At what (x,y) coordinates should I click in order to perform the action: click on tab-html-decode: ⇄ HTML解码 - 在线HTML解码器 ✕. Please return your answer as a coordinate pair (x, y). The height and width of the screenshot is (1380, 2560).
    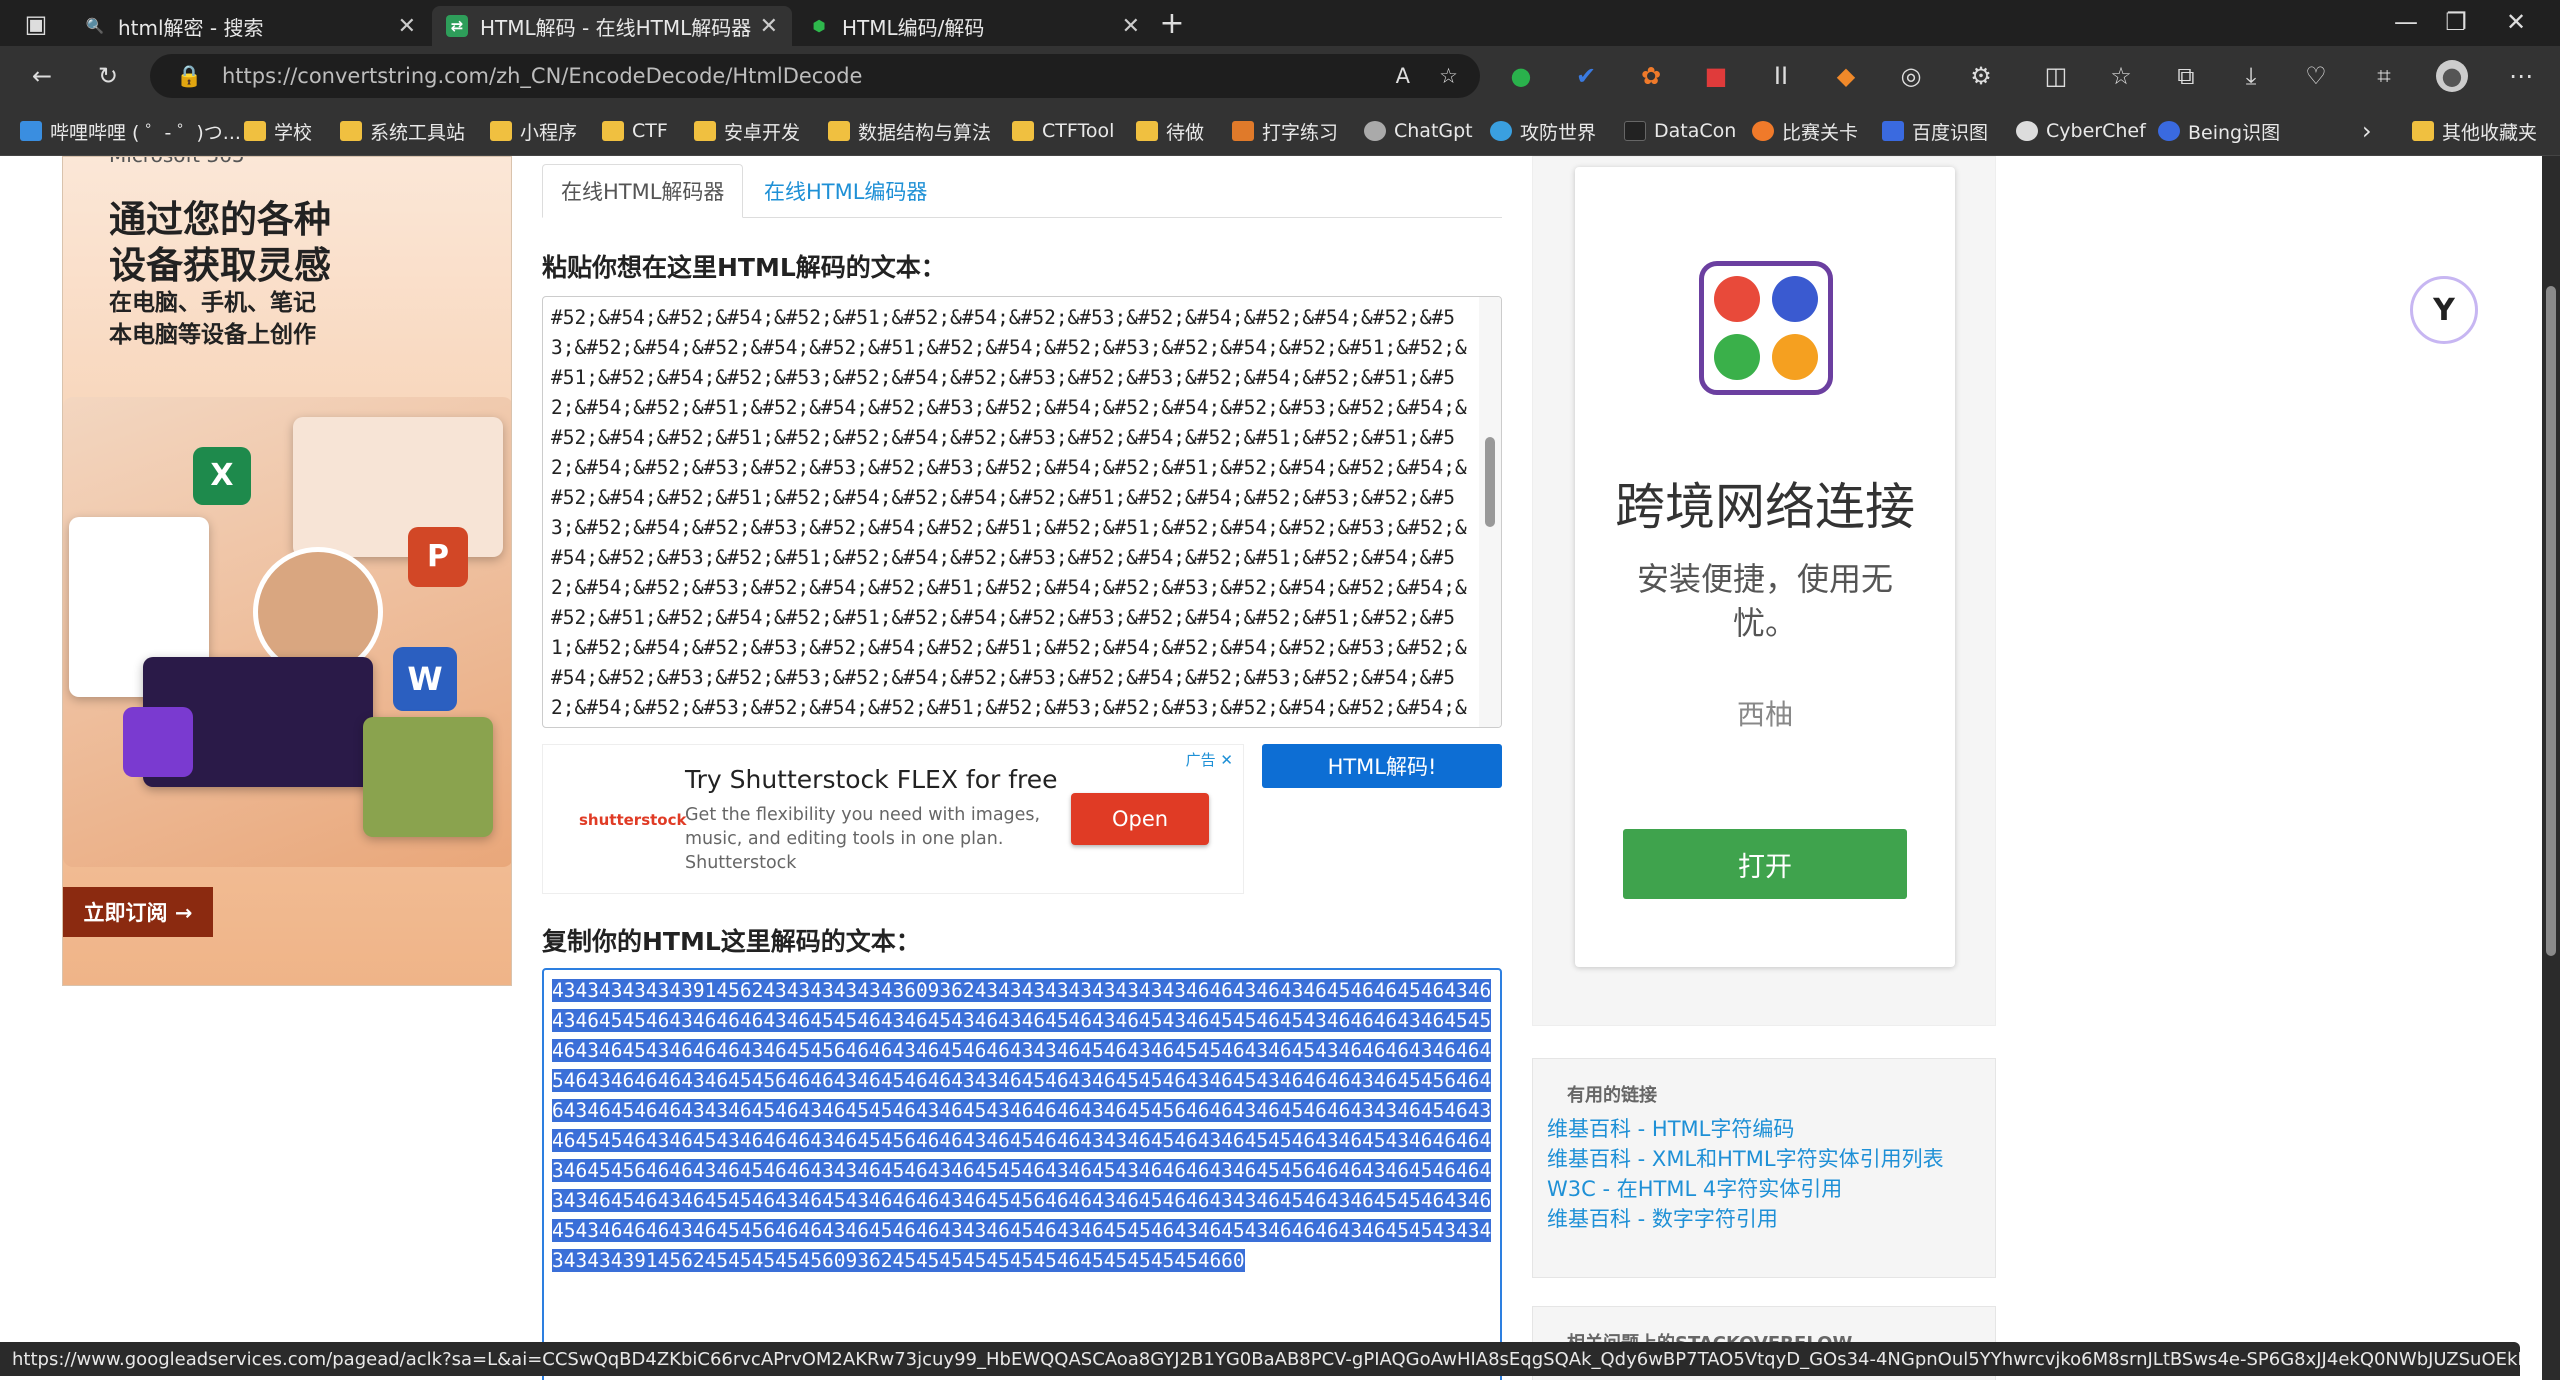
    Looking at the image, I should click on (612, 26).